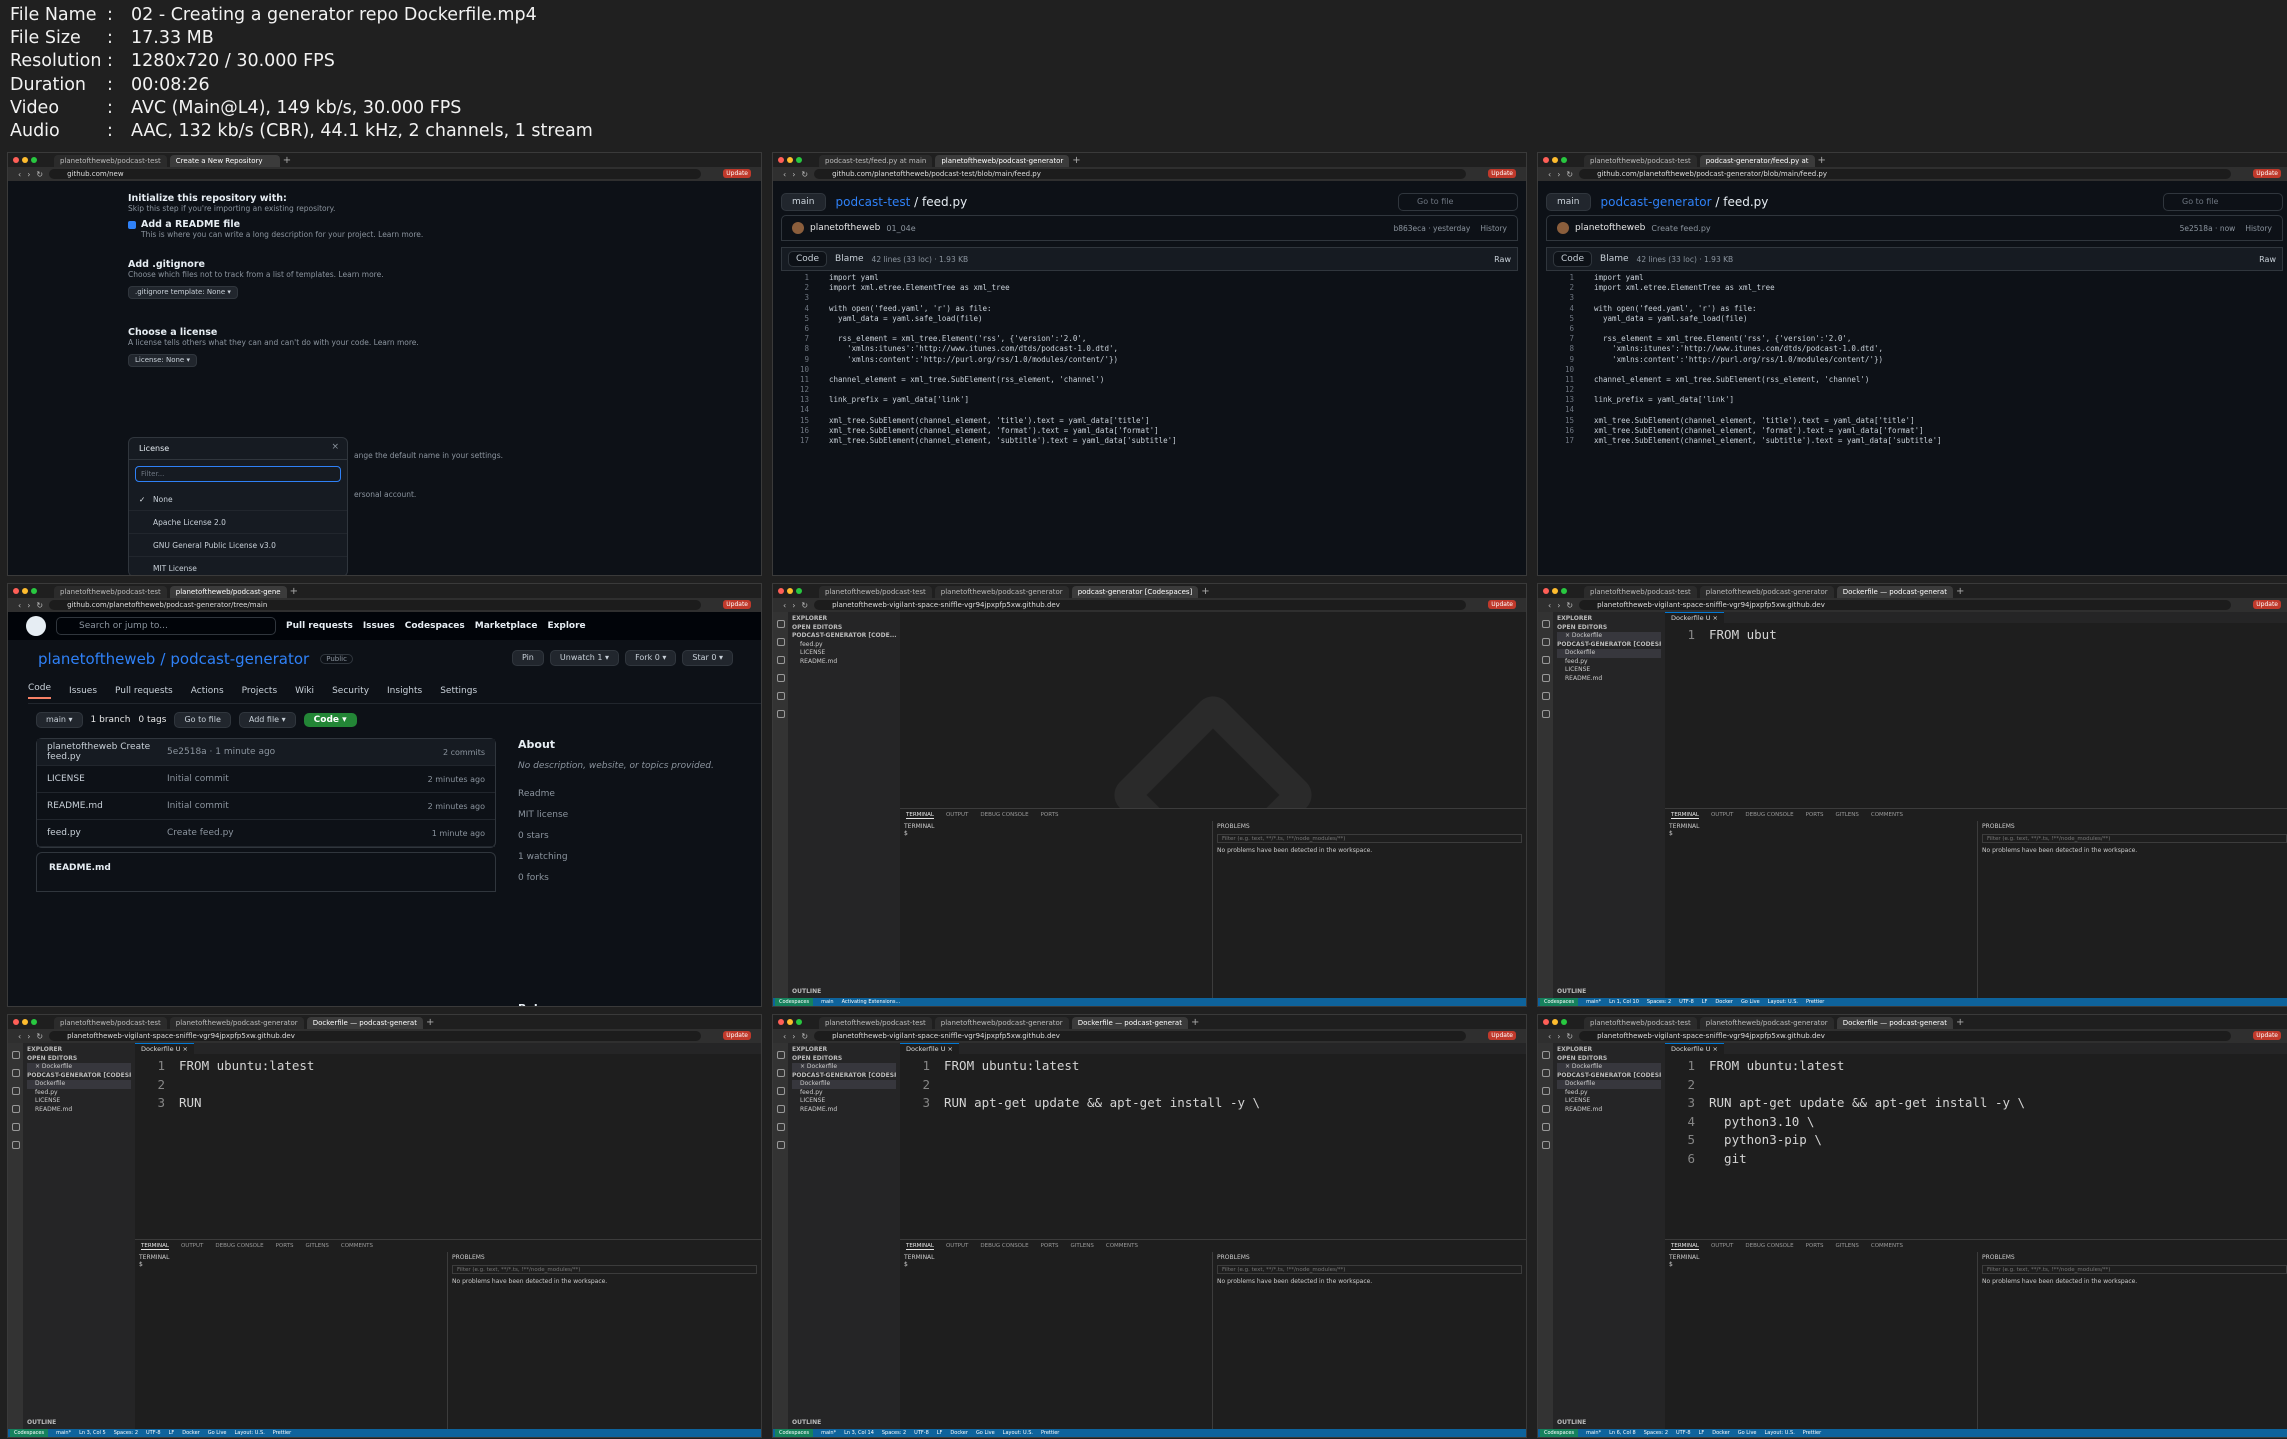 The width and height of the screenshot is (2287, 1439). Describe the element at coordinates (282, 1433) in the screenshot. I see `status-item: Prettier` at that location.